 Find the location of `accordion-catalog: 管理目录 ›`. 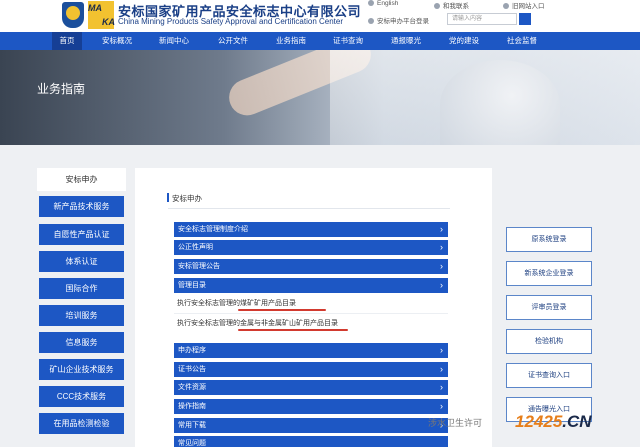

accordion-catalog: 管理目录 › is located at coordinates (311, 285).